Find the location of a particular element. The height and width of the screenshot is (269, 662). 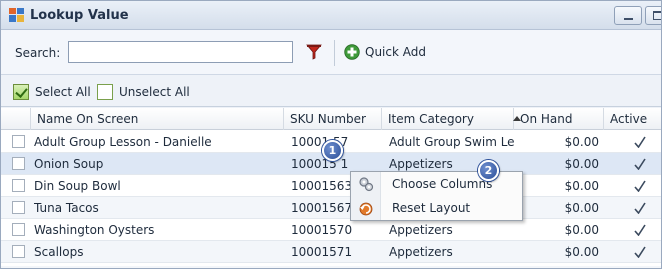

selection-bar: Select All Unselect All is located at coordinates (331, 91).